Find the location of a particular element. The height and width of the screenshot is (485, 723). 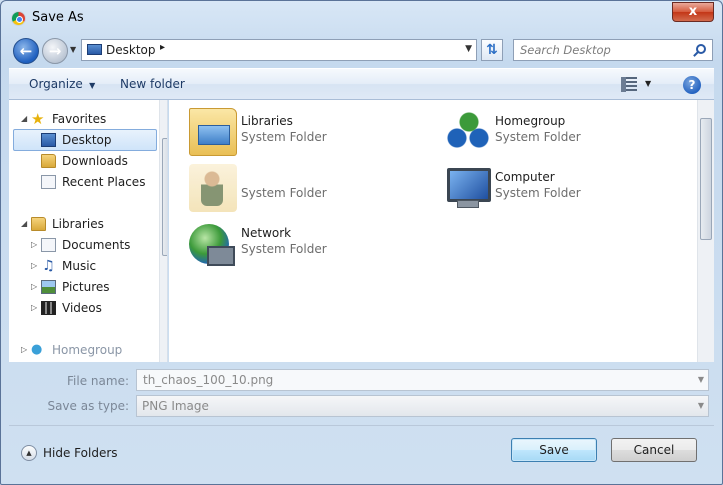

homegroup-icon is located at coordinates (467, 132).